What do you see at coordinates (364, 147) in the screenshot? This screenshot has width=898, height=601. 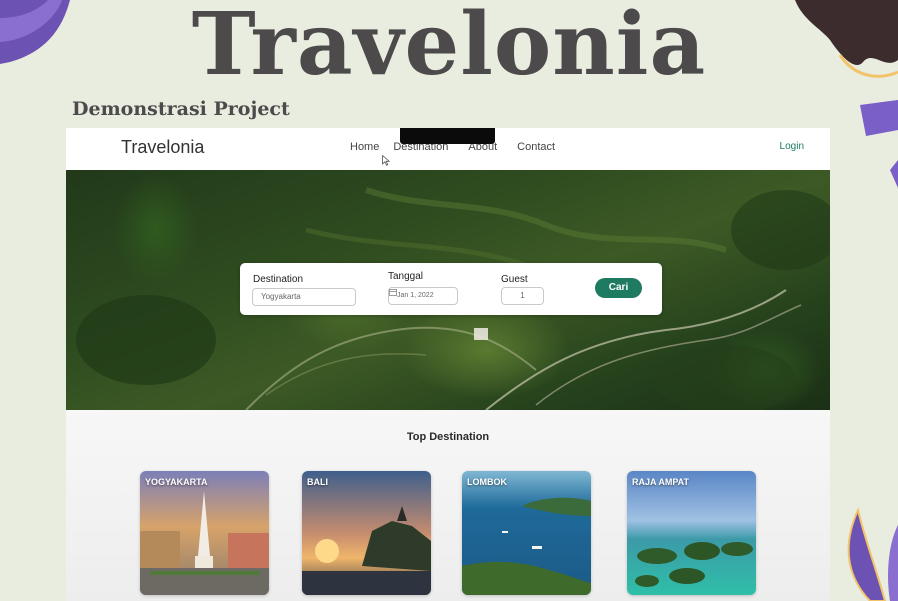 I see `nav-link-home: Home` at bounding box center [364, 147].